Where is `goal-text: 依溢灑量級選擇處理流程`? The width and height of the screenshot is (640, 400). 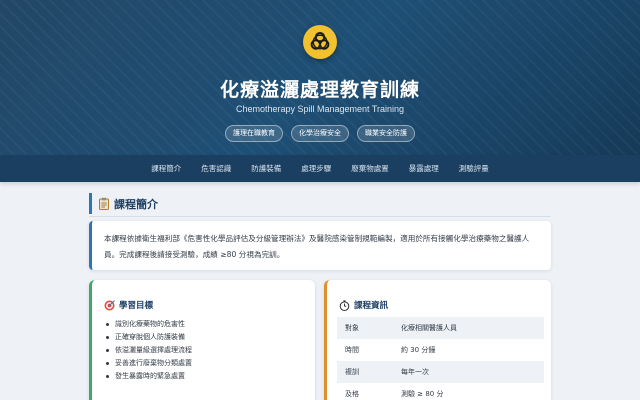
goal-text: 依溢灑量級選擇處理流程 is located at coordinates (153, 350).